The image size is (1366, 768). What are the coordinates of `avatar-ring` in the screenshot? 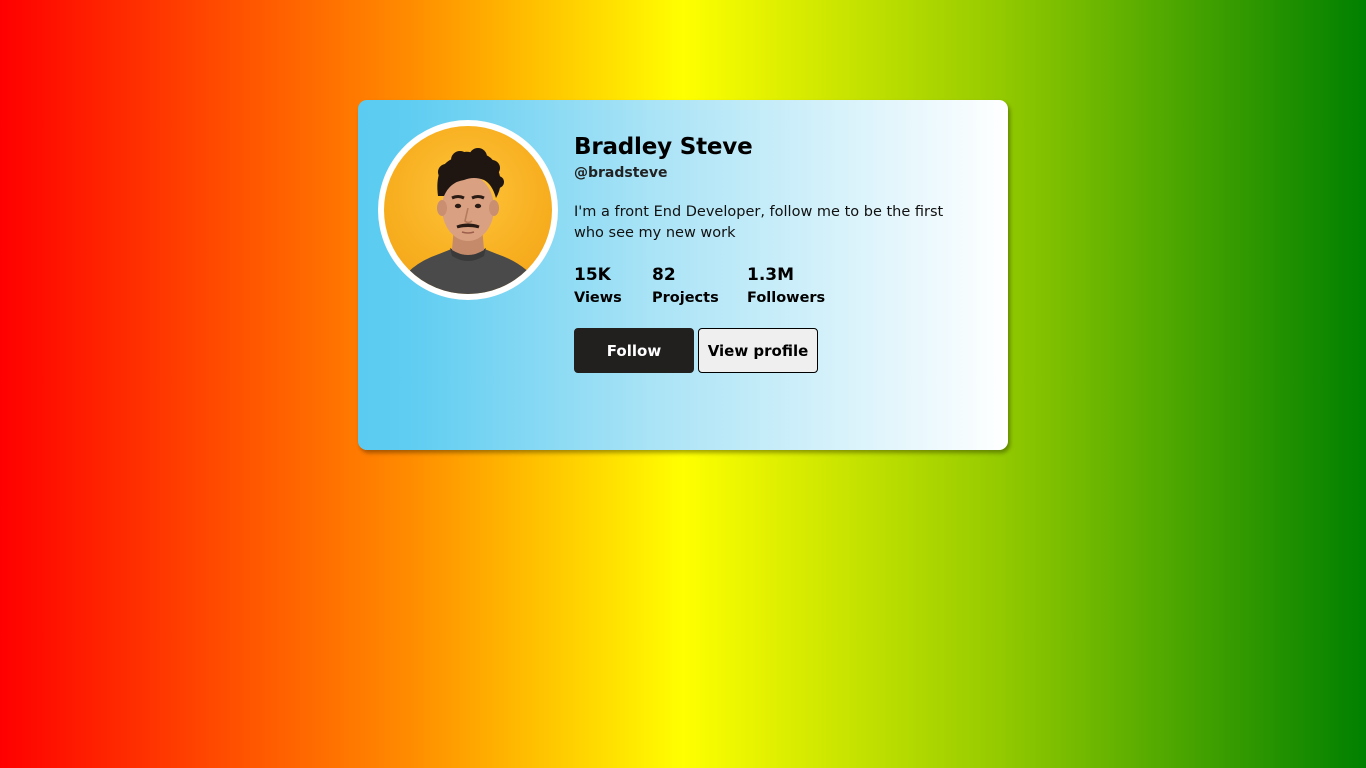 It's located at (468, 210).